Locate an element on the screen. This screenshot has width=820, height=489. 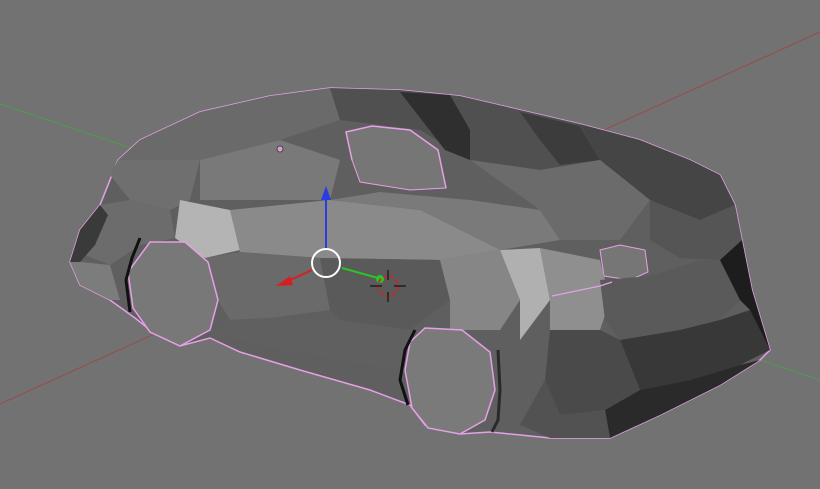
lower-panel is located at coordinates (575, 289).